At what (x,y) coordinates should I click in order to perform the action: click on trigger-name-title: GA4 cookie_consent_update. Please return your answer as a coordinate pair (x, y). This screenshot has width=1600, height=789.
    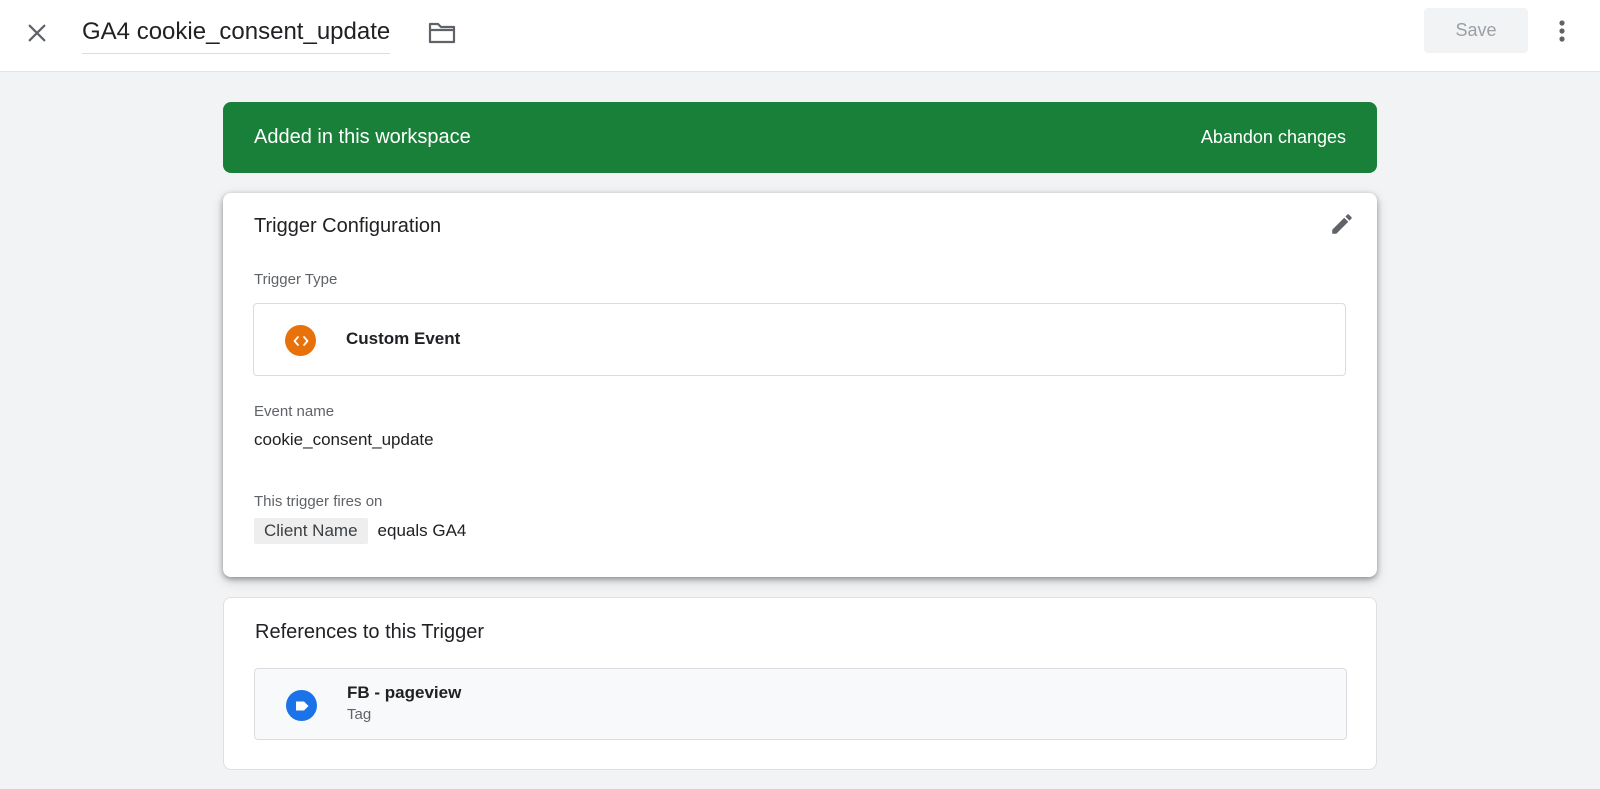
    Looking at the image, I should click on (236, 35).